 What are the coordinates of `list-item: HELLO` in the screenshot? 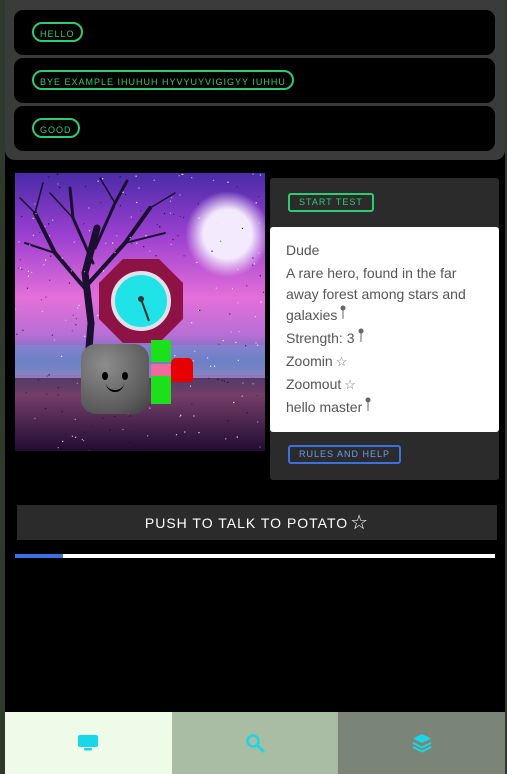 It's located at (254, 32).